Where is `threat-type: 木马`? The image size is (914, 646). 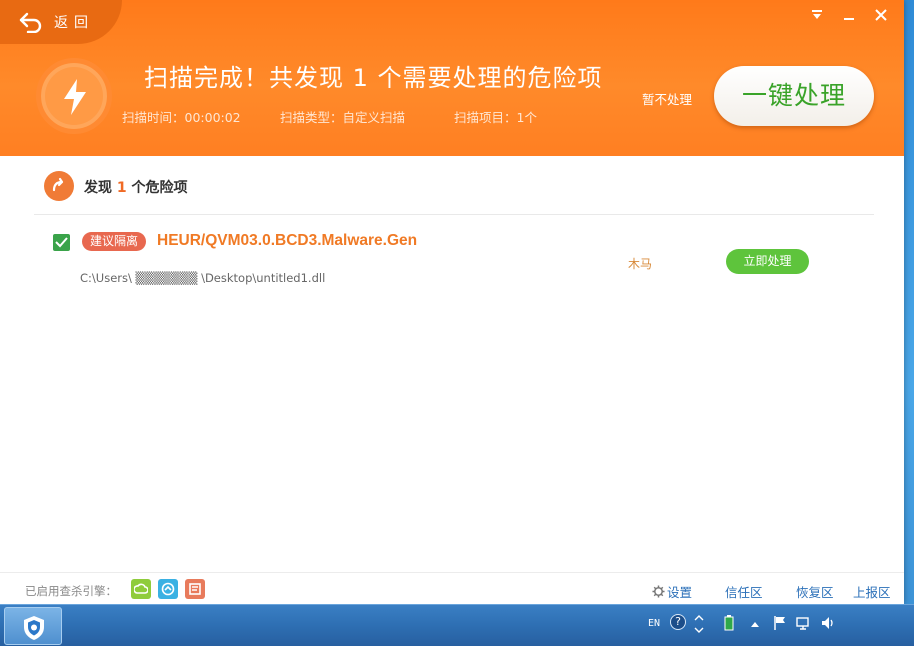 threat-type: 木马 is located at coordinates (640, 264).